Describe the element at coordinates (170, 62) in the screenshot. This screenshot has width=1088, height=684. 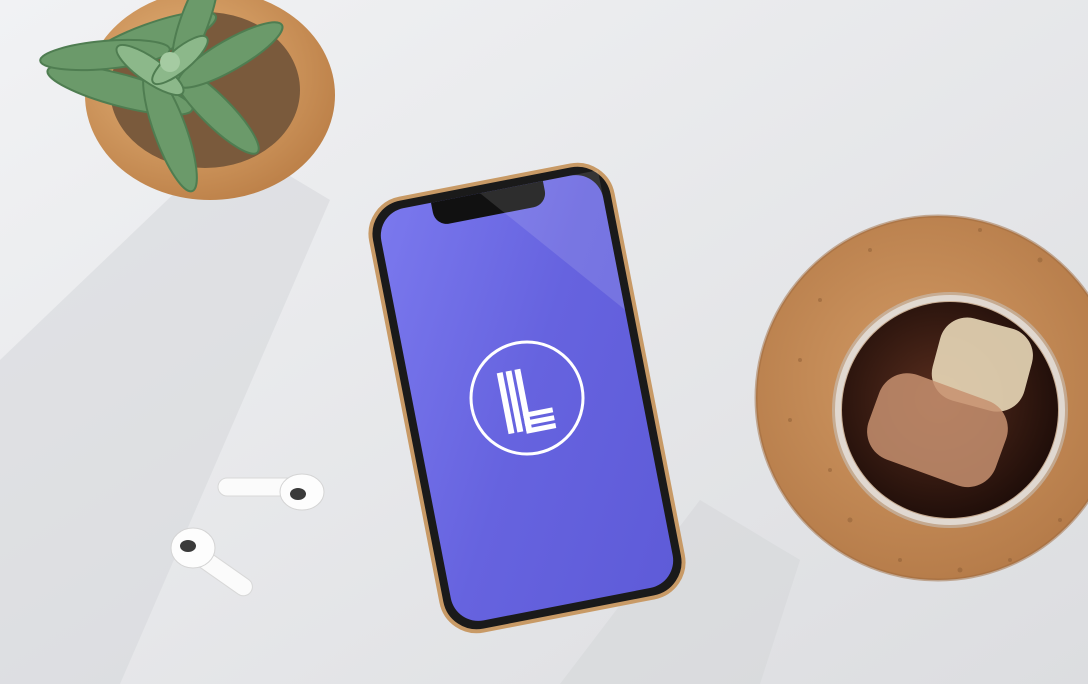
I see `succulent-center` at that location.